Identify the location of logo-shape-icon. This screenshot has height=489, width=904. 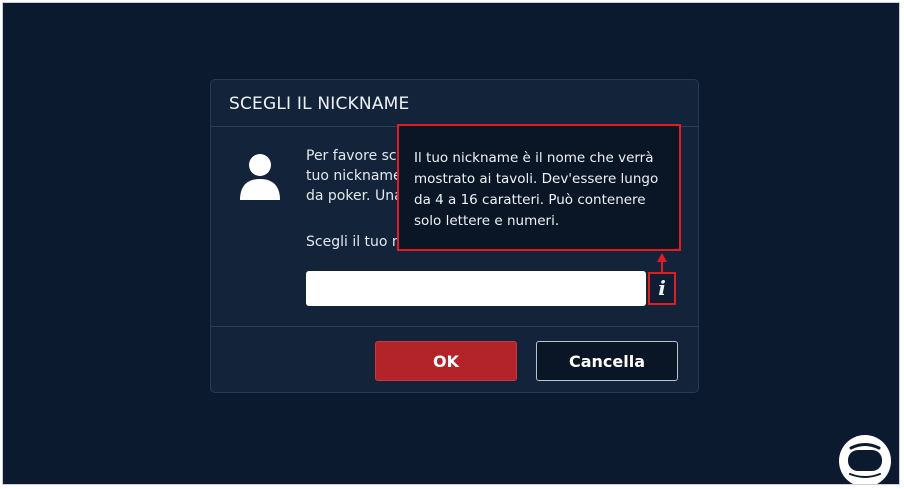
(865, 460).